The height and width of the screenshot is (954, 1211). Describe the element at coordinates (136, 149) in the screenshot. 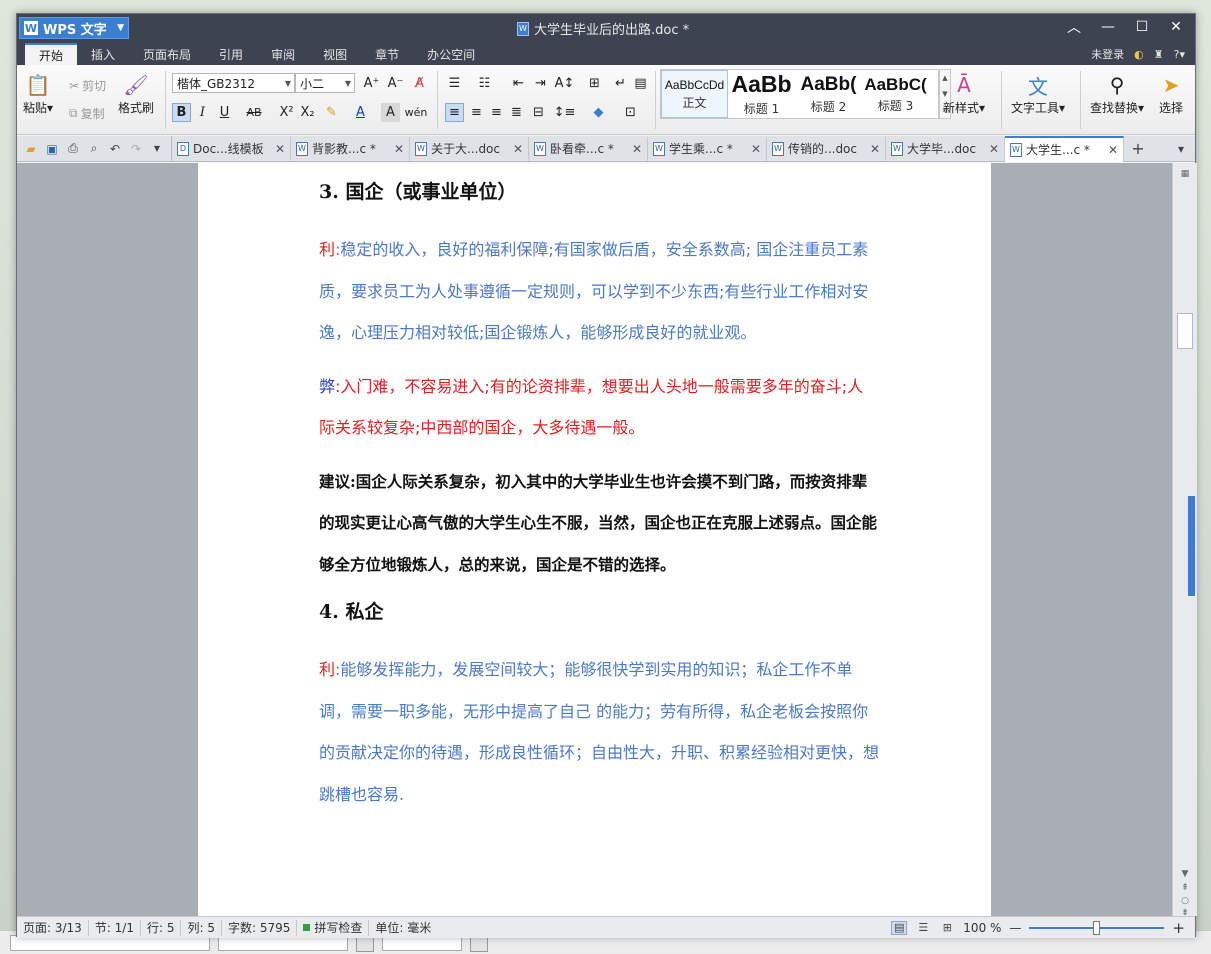

I see `redo-icon: ↷` at that location.